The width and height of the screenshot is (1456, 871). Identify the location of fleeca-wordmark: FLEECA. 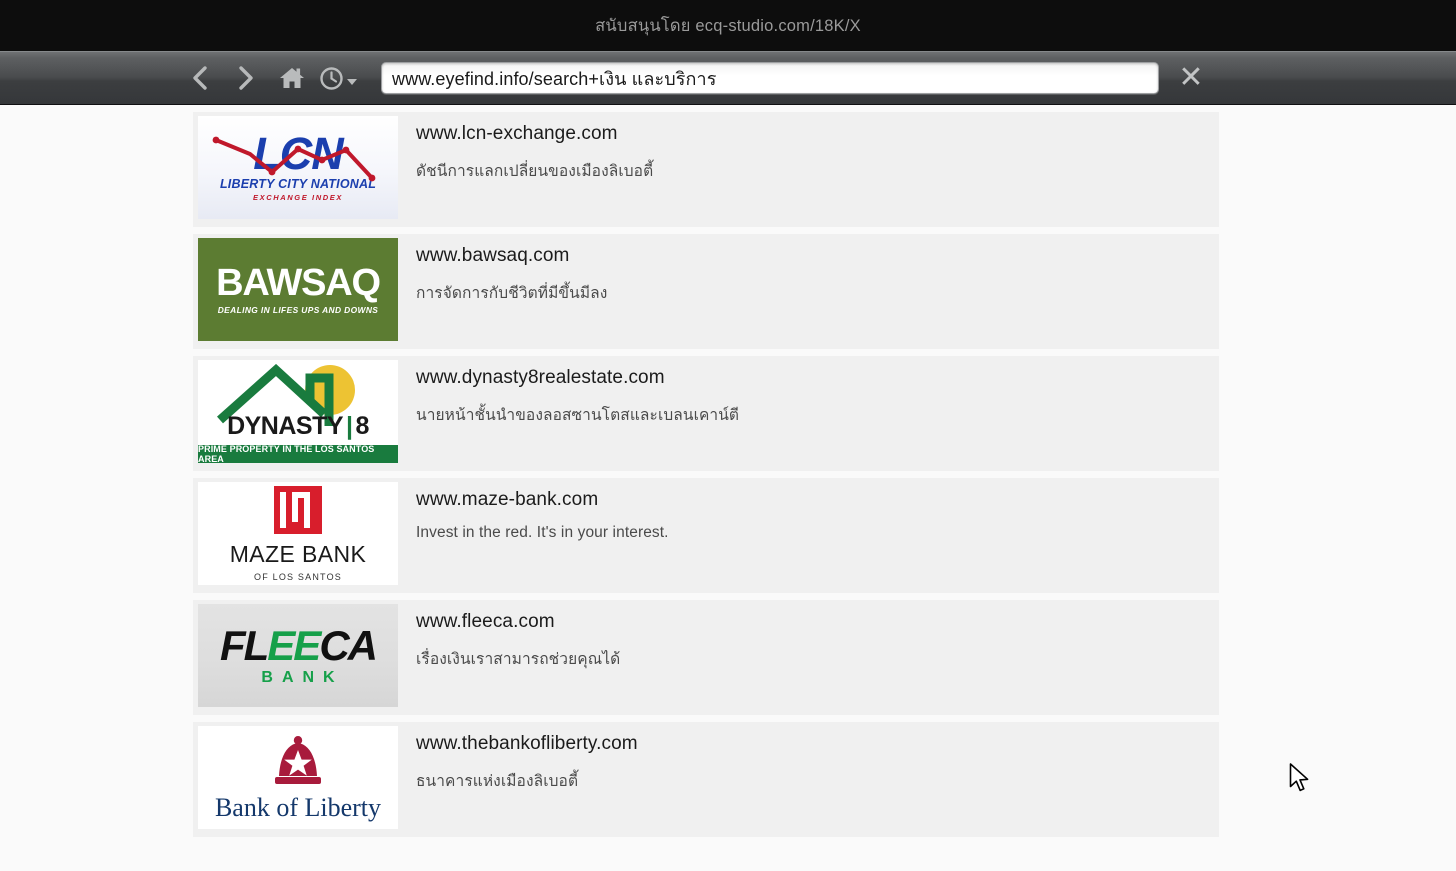
(298, 645).